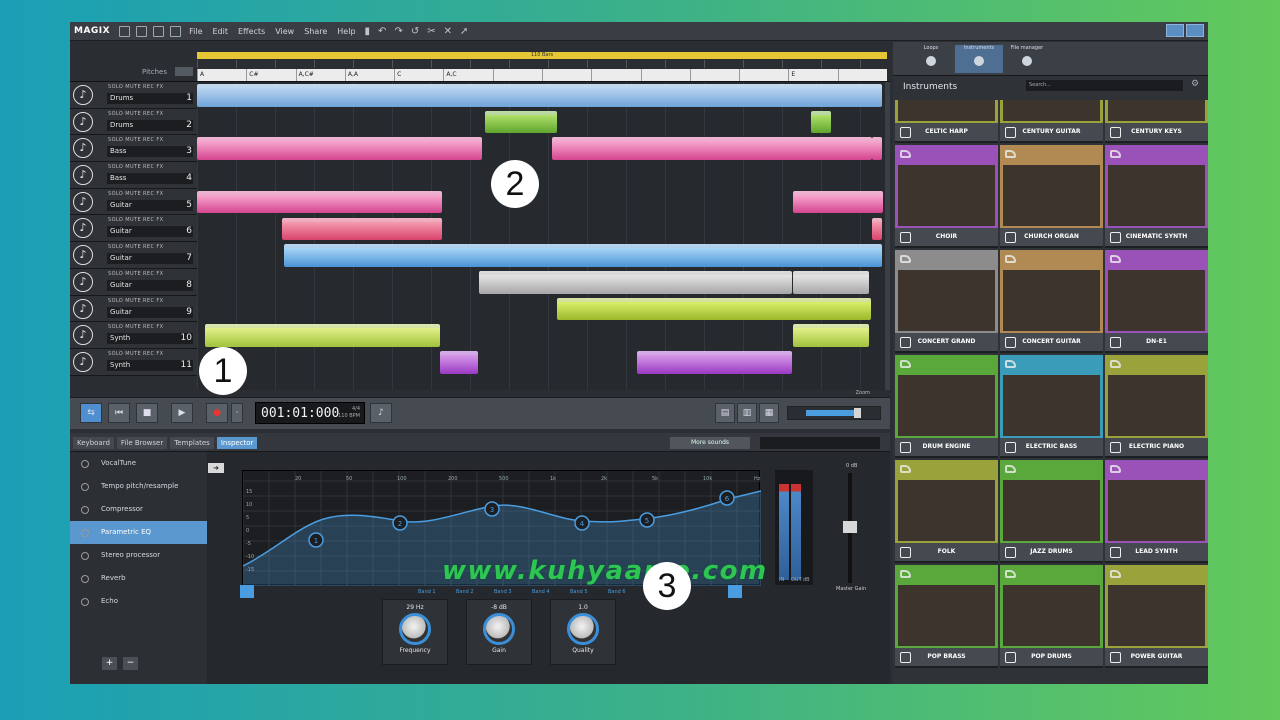  Describe the element at coordinates (251, 31) in the screenshot. I see `menu-effects: Effects` at that location.